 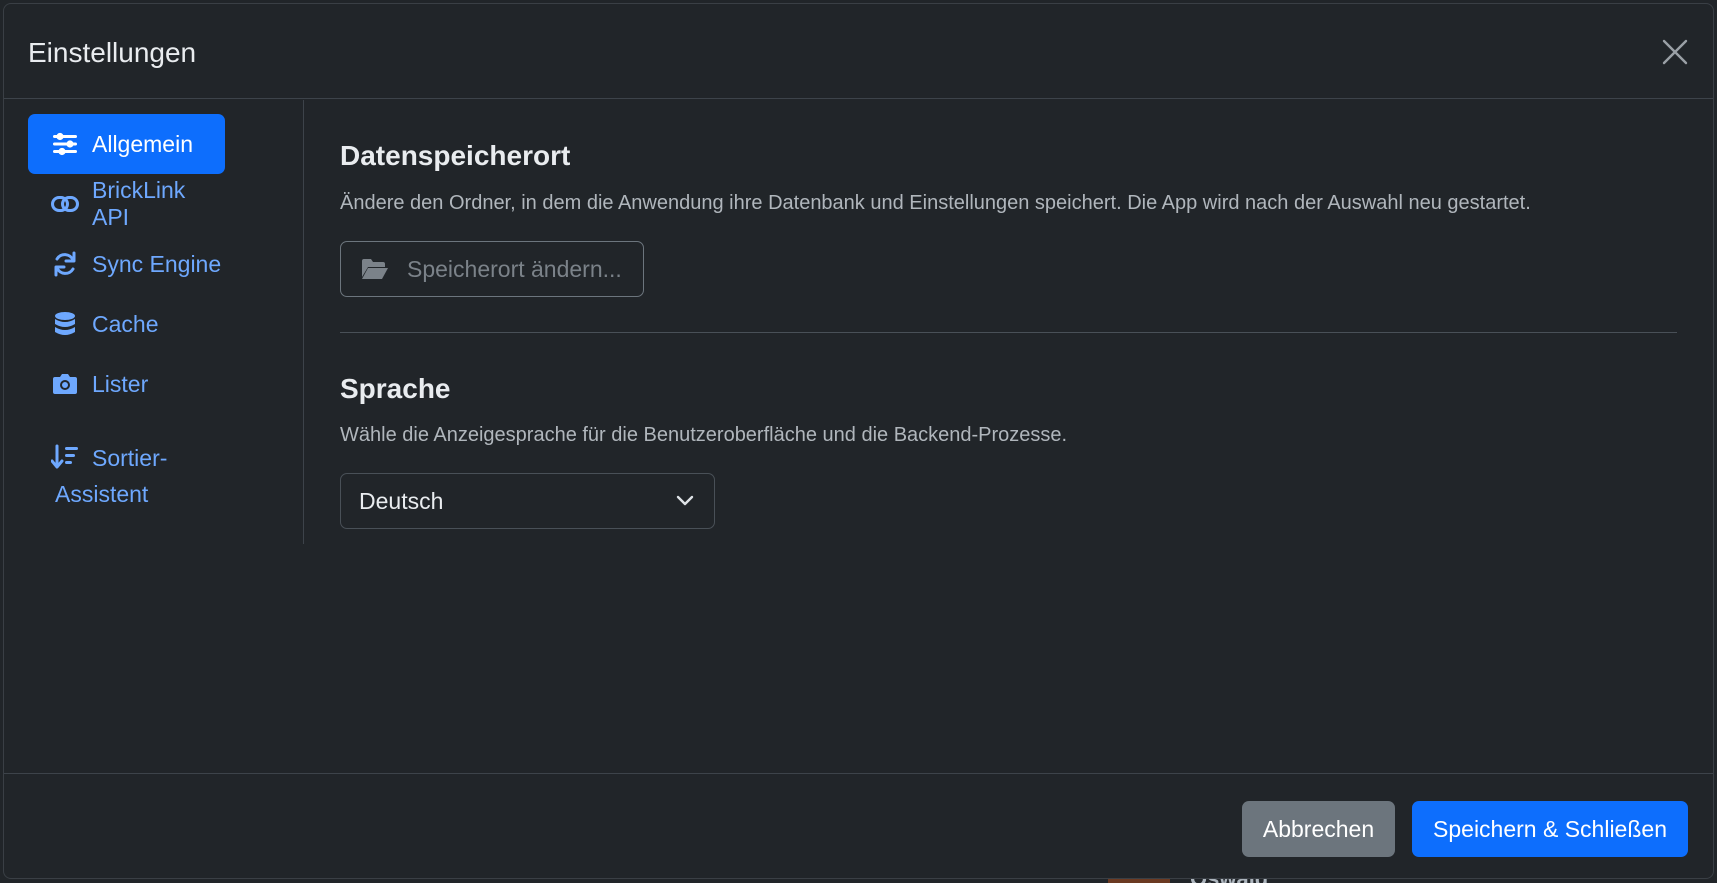 What do you see at coordinates (527, 501) in the screenshot?
I see `language-select: Deutsch` at bounding box center [527, 501].